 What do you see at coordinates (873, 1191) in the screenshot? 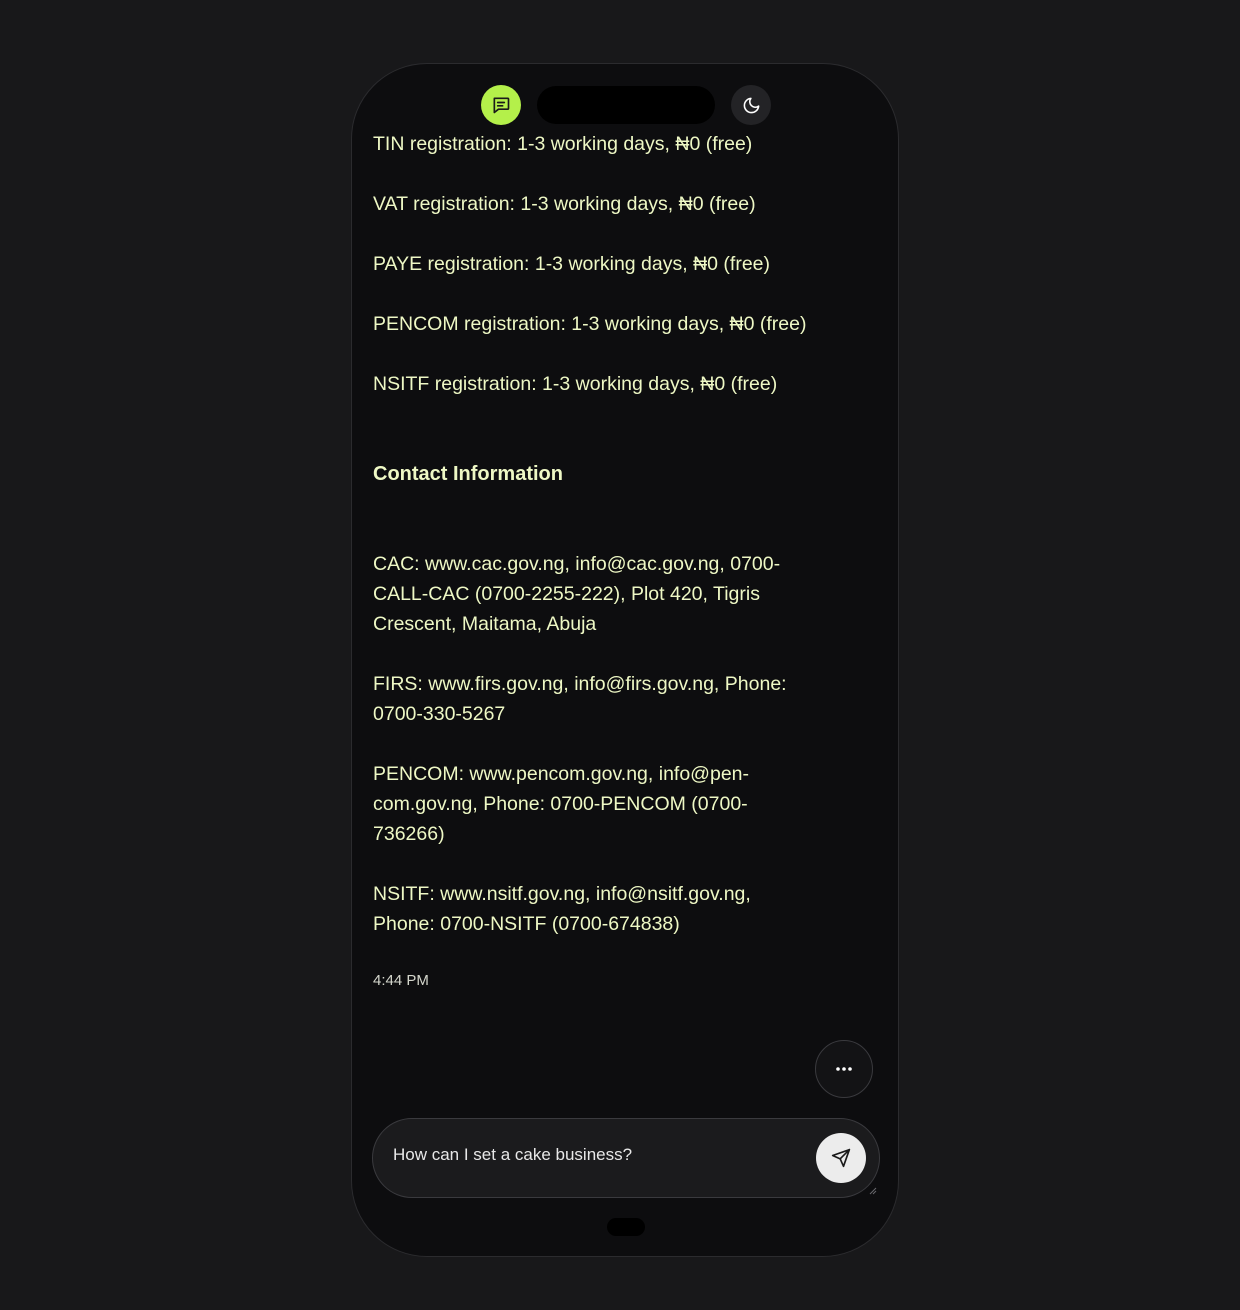
I see `resize-grip-icon` at bounding box center [873, 1191].